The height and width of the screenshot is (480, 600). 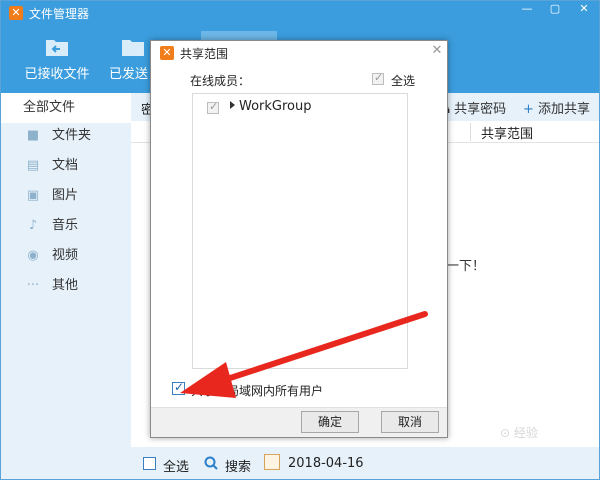 I want to click on watermark: ⊙ 经验, so click(x=519, y=433).